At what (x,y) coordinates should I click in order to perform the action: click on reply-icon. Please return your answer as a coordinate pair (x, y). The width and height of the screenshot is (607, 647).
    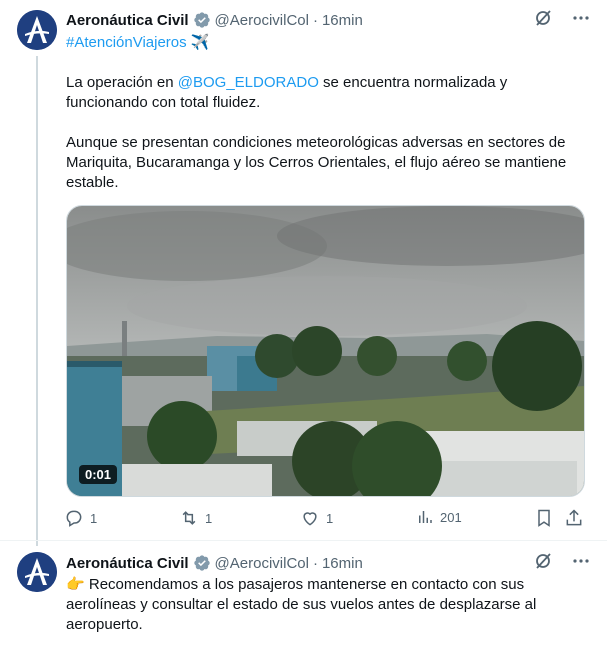
    Looking at the image, I should click on (74, 518).